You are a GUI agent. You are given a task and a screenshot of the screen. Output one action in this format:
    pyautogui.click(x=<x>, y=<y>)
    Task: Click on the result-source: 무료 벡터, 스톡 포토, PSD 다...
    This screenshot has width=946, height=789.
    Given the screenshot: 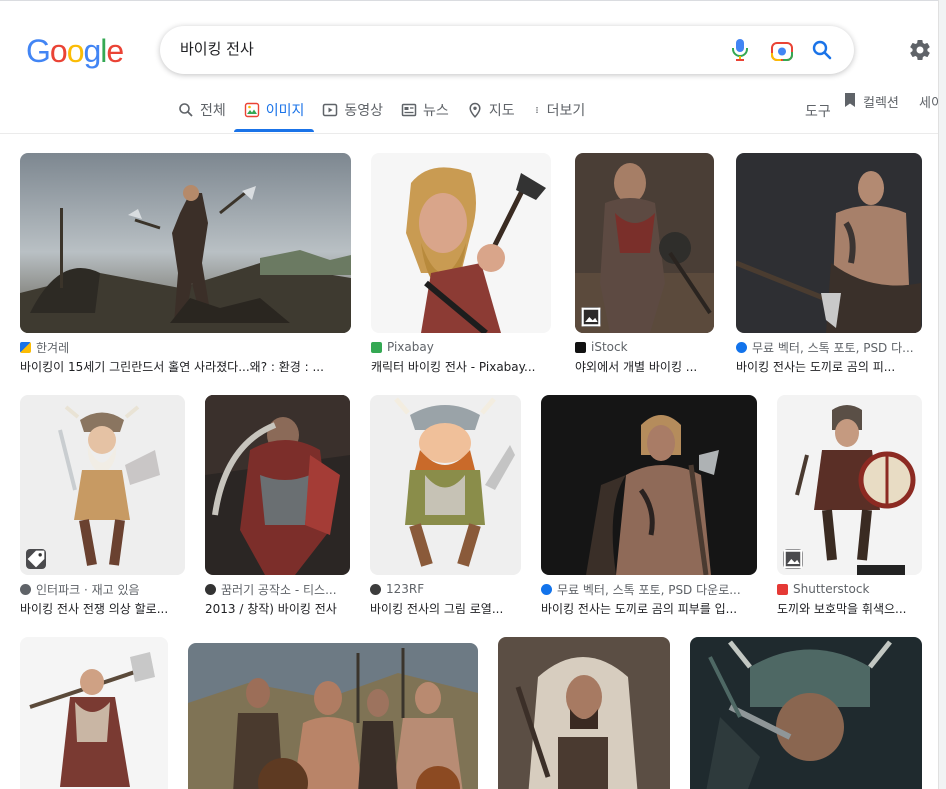 What is the action you would take?
    pyautogui.click(x=829, y=347)
    